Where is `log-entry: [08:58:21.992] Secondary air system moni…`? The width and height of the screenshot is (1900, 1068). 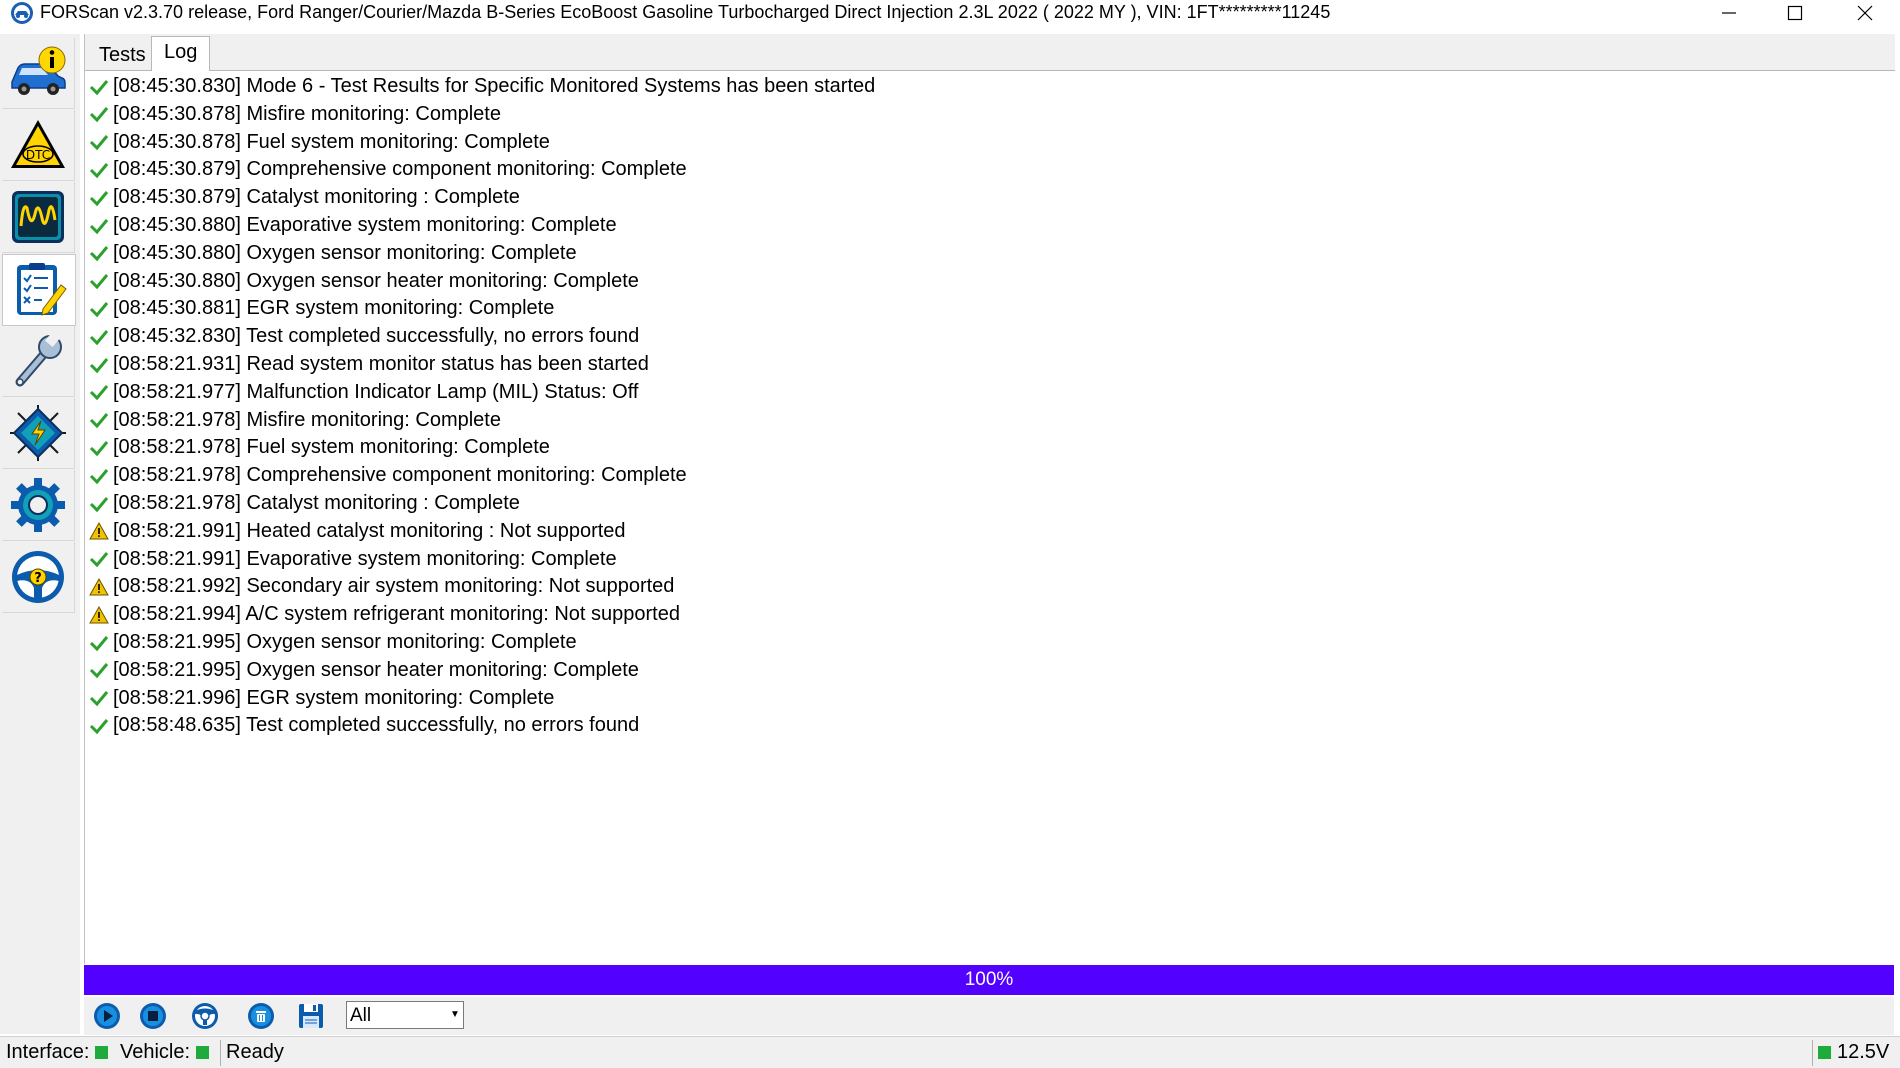
log-entry: [08:58:21.992] Secondary air system moni… is located at coordinates (381, 586).